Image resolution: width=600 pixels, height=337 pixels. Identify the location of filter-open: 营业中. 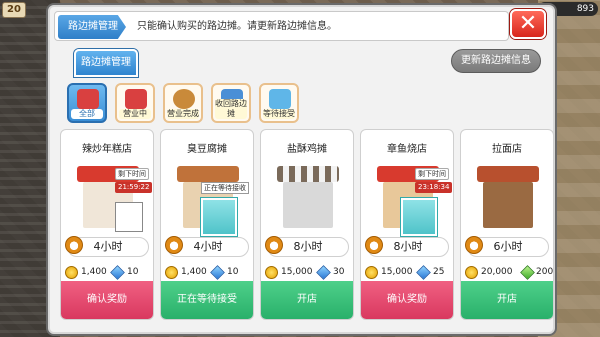
(135, 103).